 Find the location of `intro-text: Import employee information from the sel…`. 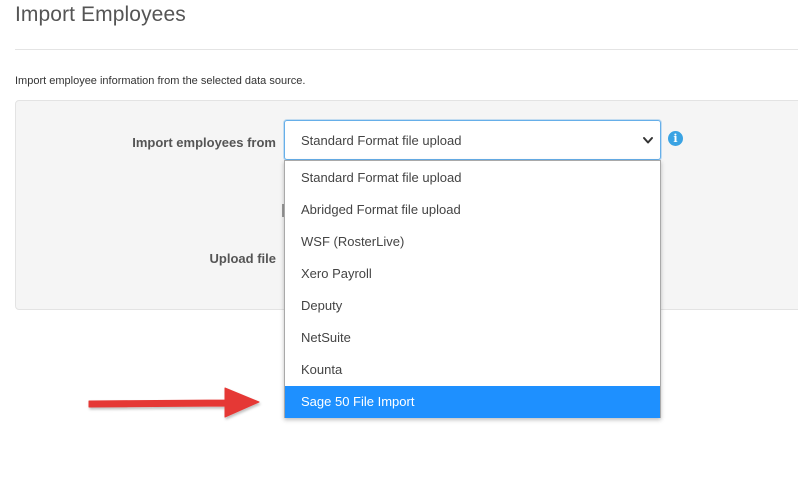

intro-text: Import employee information from the sel… is located at coordinates (160, 81).